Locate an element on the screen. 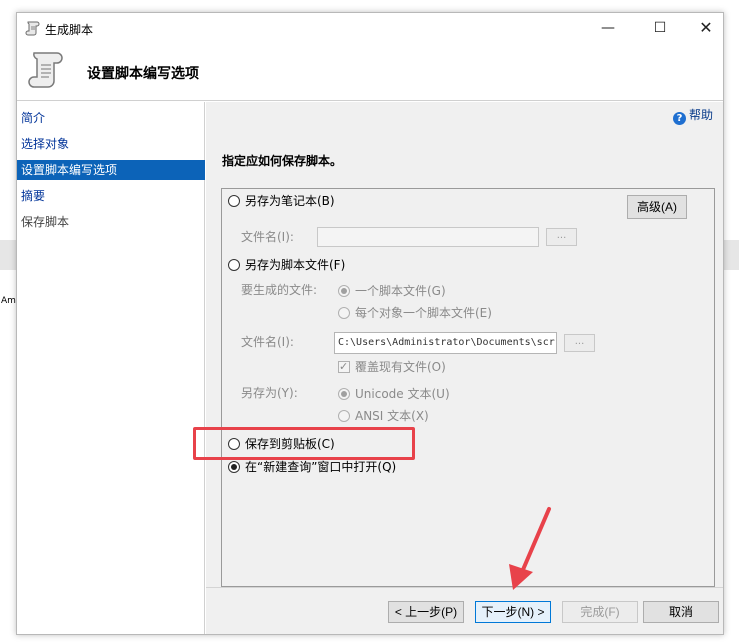 The height and width of the screenshot is (643, 739). notebook-filename-label: 文件名(I): is located at coordinates (267, 237).